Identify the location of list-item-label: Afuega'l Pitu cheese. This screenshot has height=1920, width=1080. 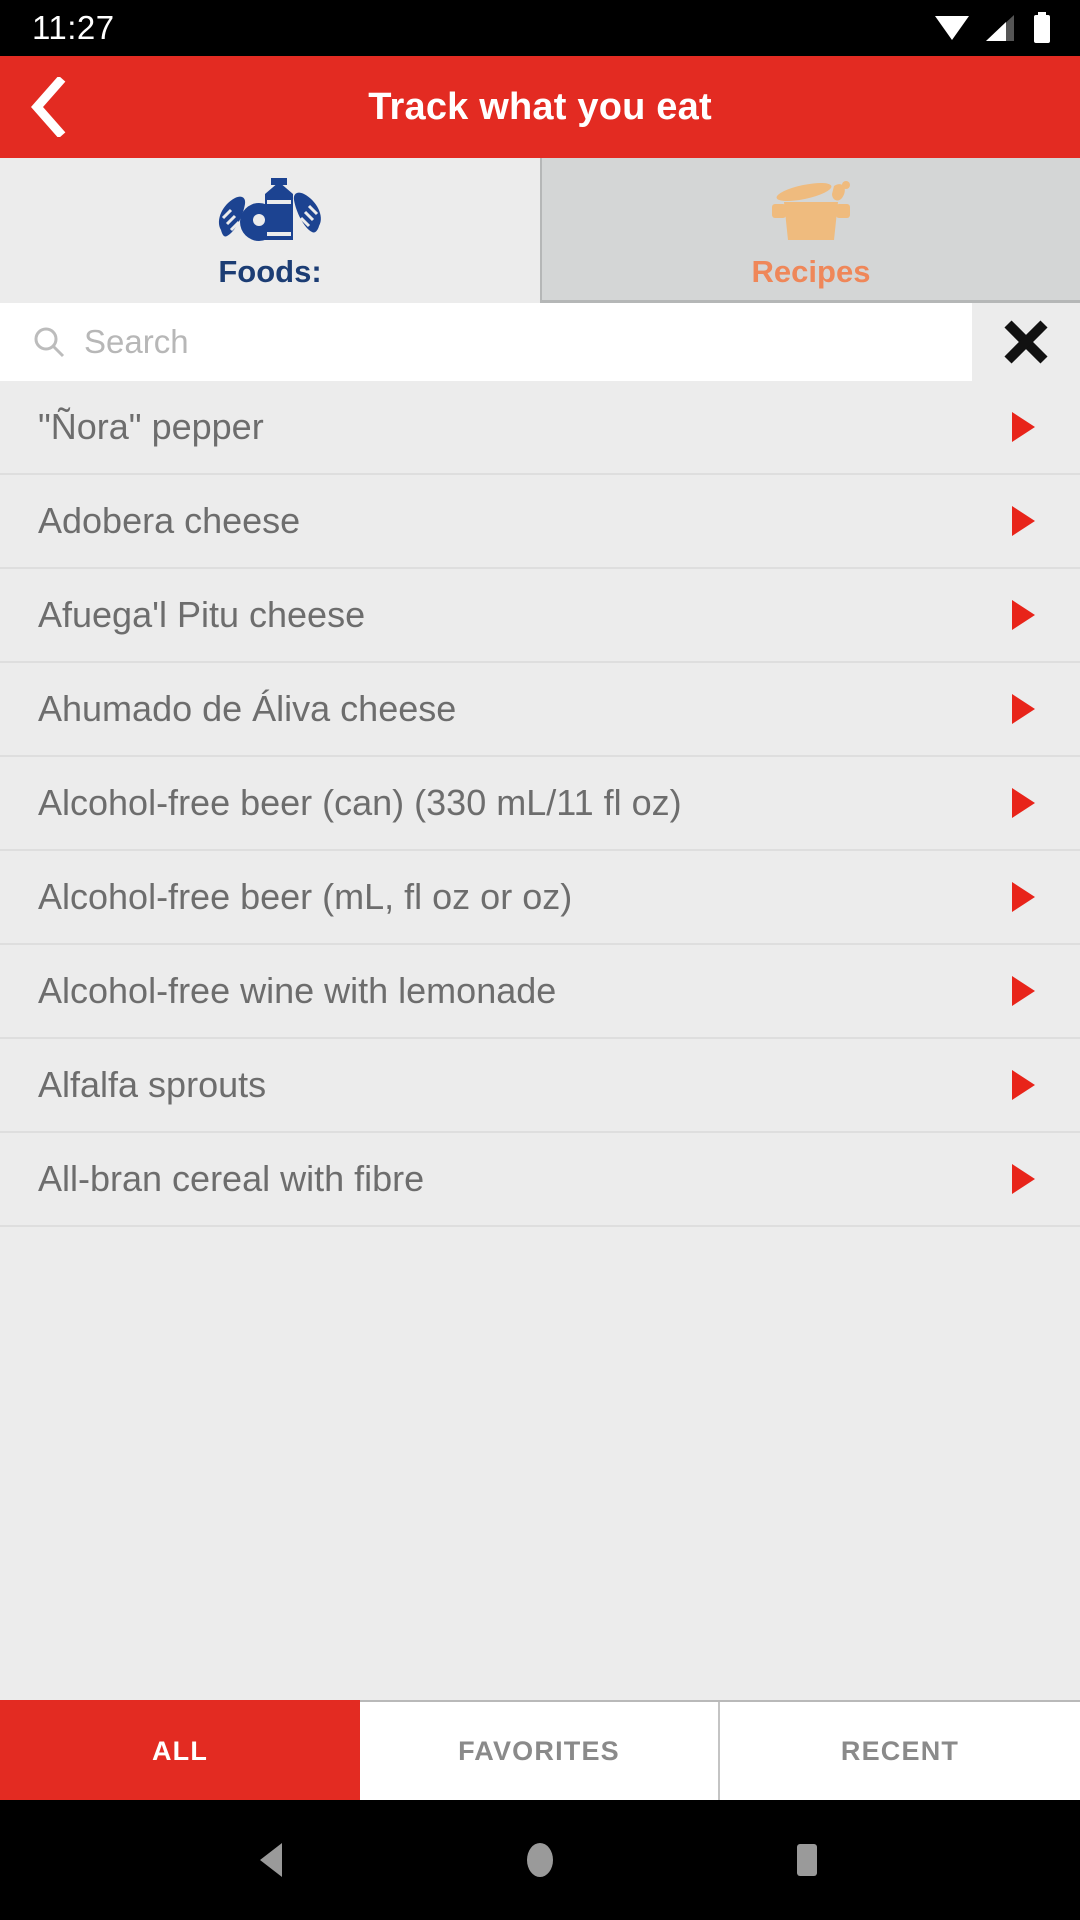
(202, 614).